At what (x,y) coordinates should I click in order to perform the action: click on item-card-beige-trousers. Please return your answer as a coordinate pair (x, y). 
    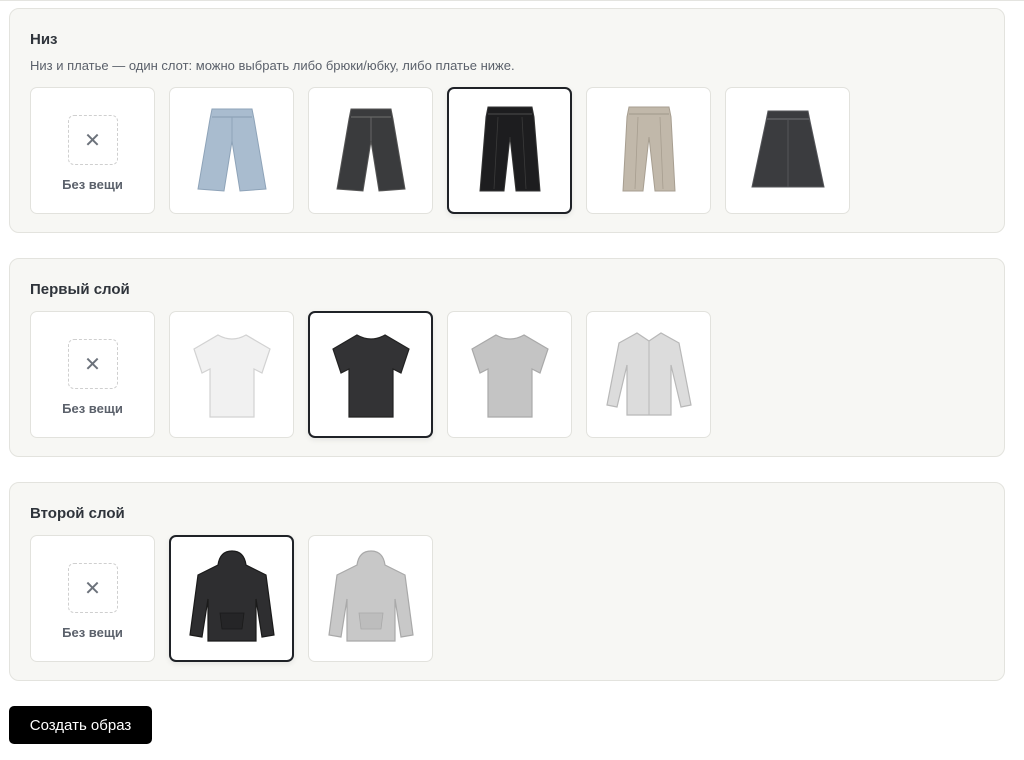
    Looking at the image, I should click on (648, 150).